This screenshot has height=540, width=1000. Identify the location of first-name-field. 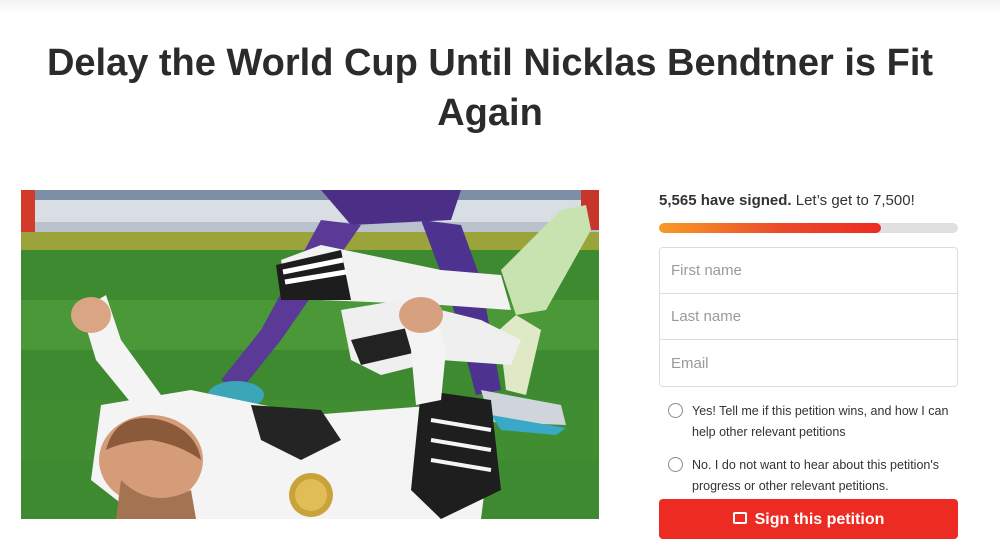
(808, 271).